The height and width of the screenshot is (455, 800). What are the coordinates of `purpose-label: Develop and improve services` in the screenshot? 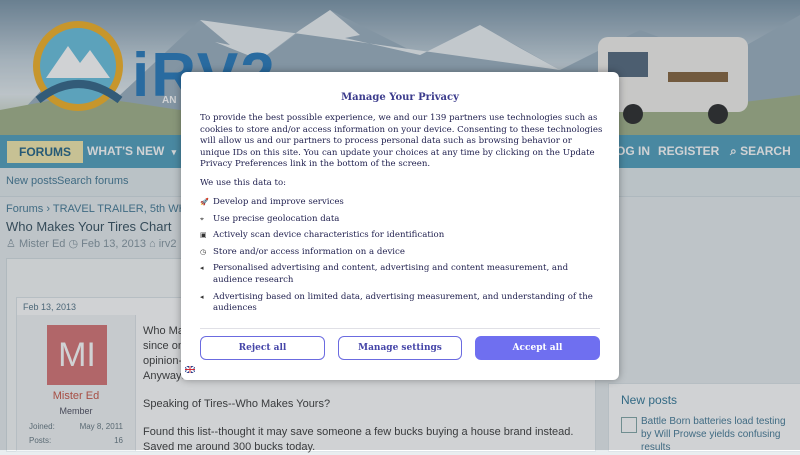 It's located at (278, 202).